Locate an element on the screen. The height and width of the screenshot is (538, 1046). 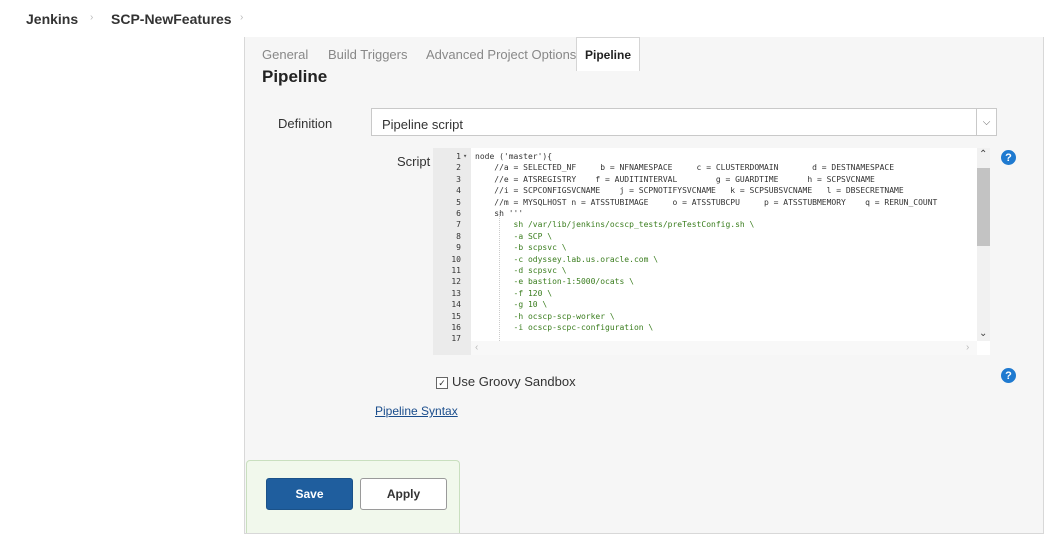
line-number: 1 is located at coordinates (458, 156).